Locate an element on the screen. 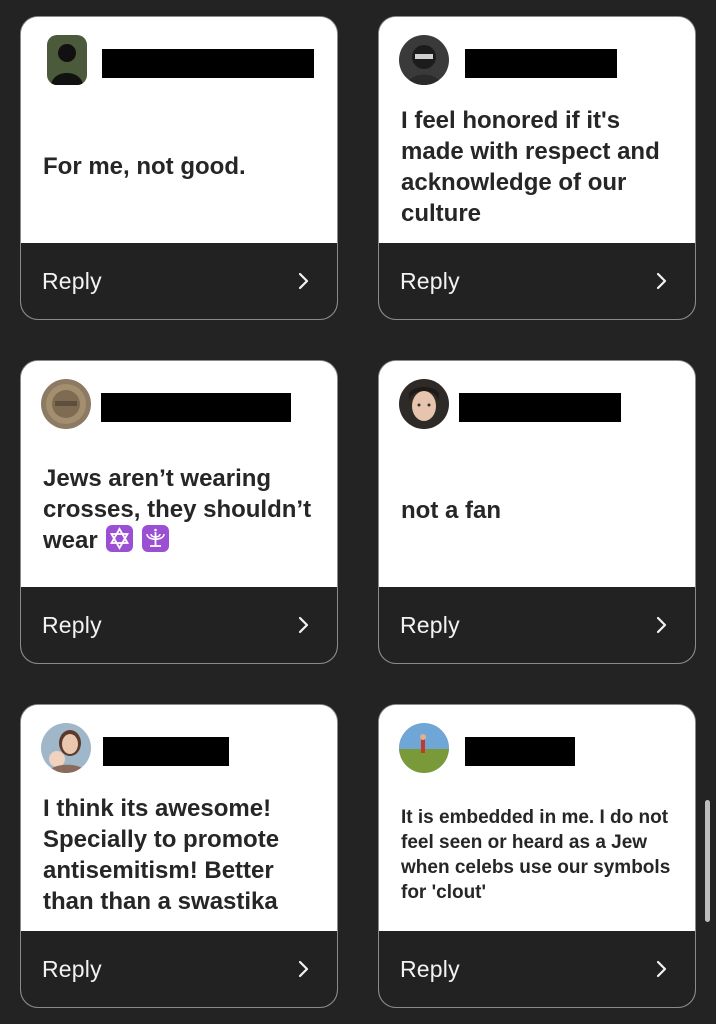 This screenshot has width=716, height=1024. reply-message: For me, not good. is located at coordinates (144, 166).